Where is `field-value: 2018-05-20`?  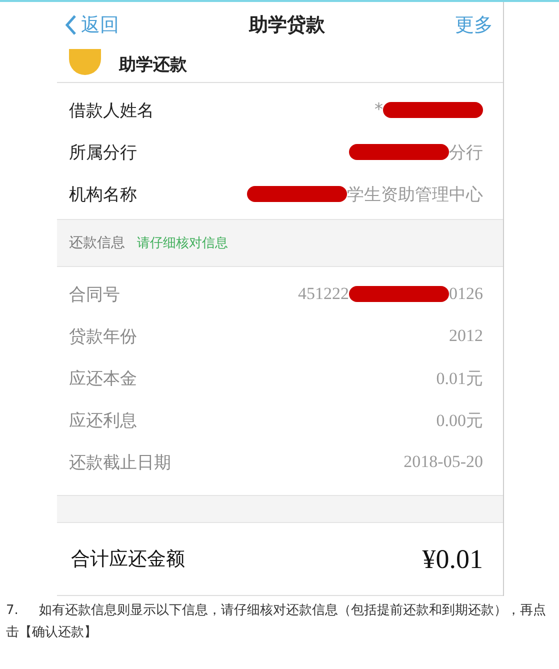
field-value: 2018-05-20 is located at coordinates (443, 462).